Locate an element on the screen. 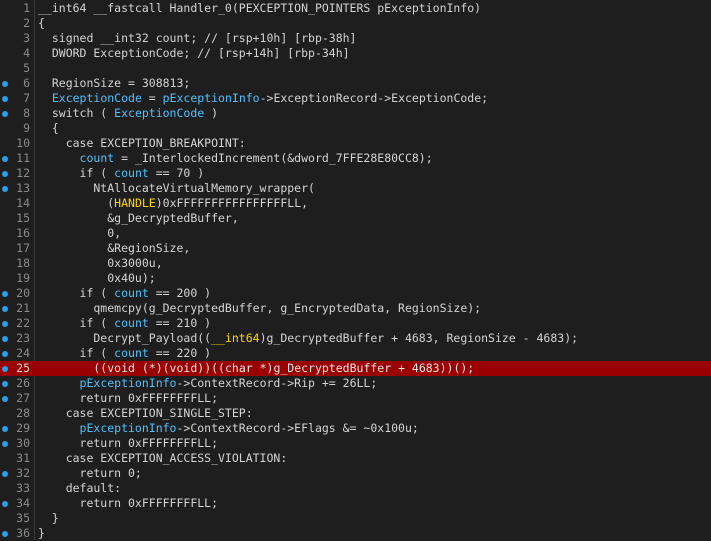  code-line: 33 default: is located at coordinates (355, 488).